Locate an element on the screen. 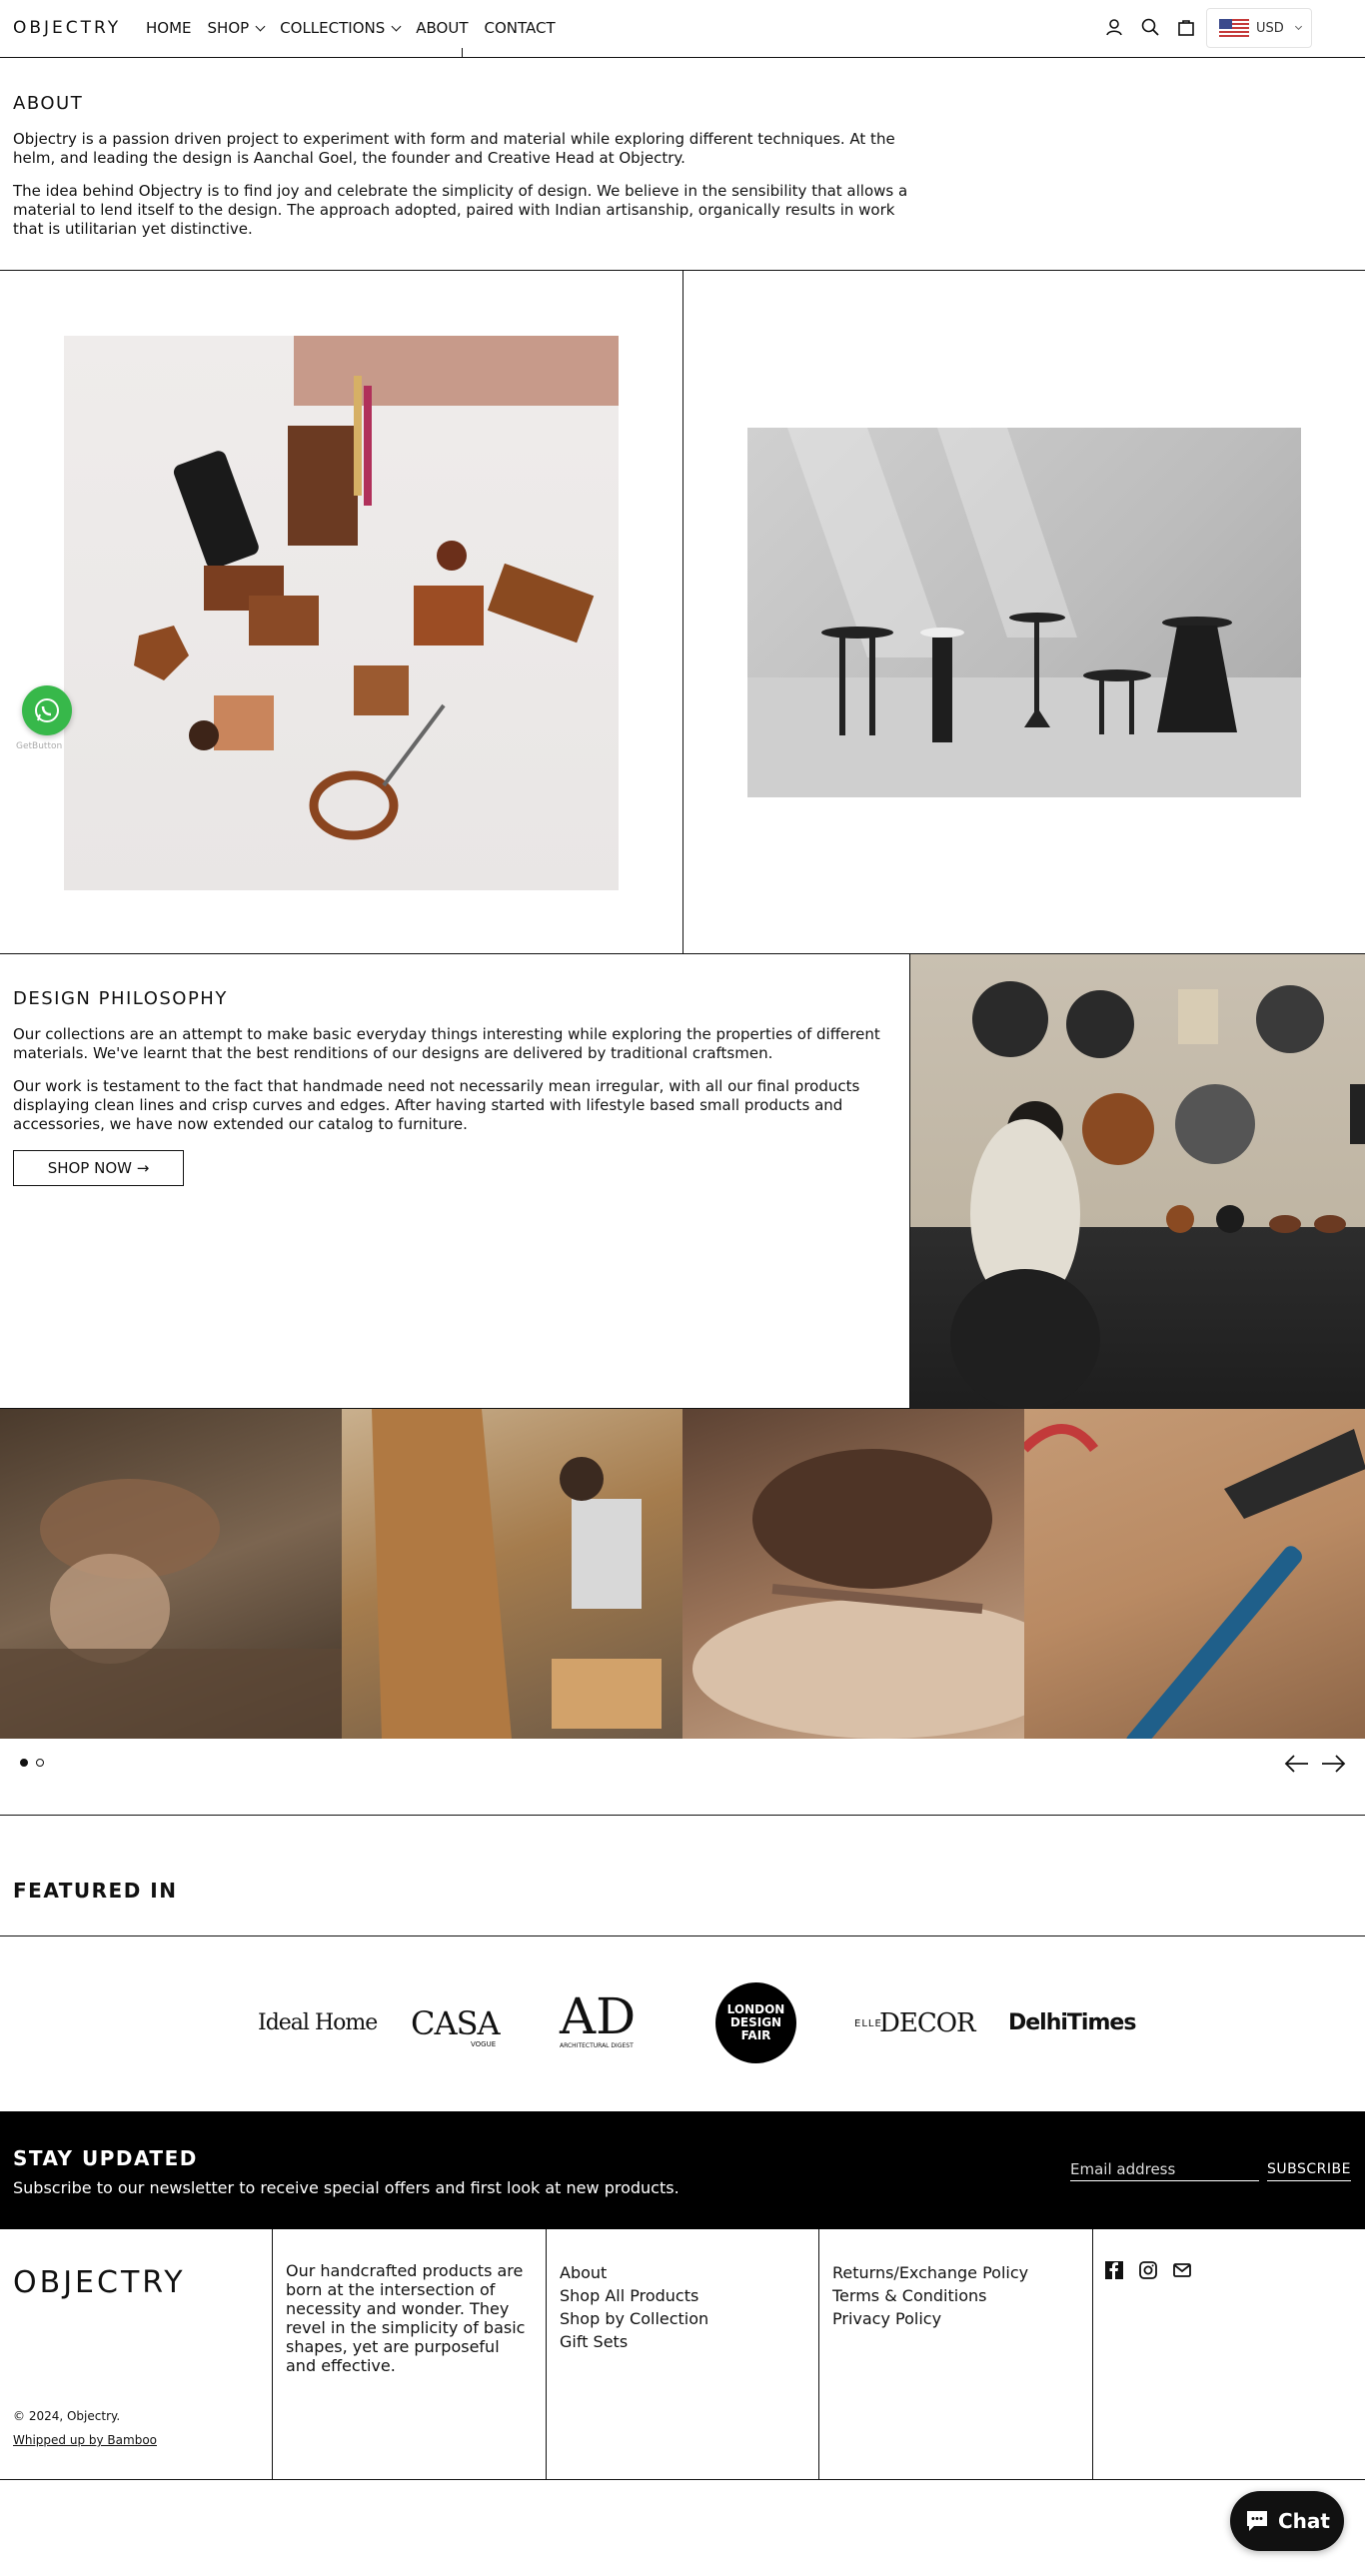 Image resolution: width=1365 pixels, height=2576 pixels. carousel-slide-sanding is located at coordinates (171, 1574).